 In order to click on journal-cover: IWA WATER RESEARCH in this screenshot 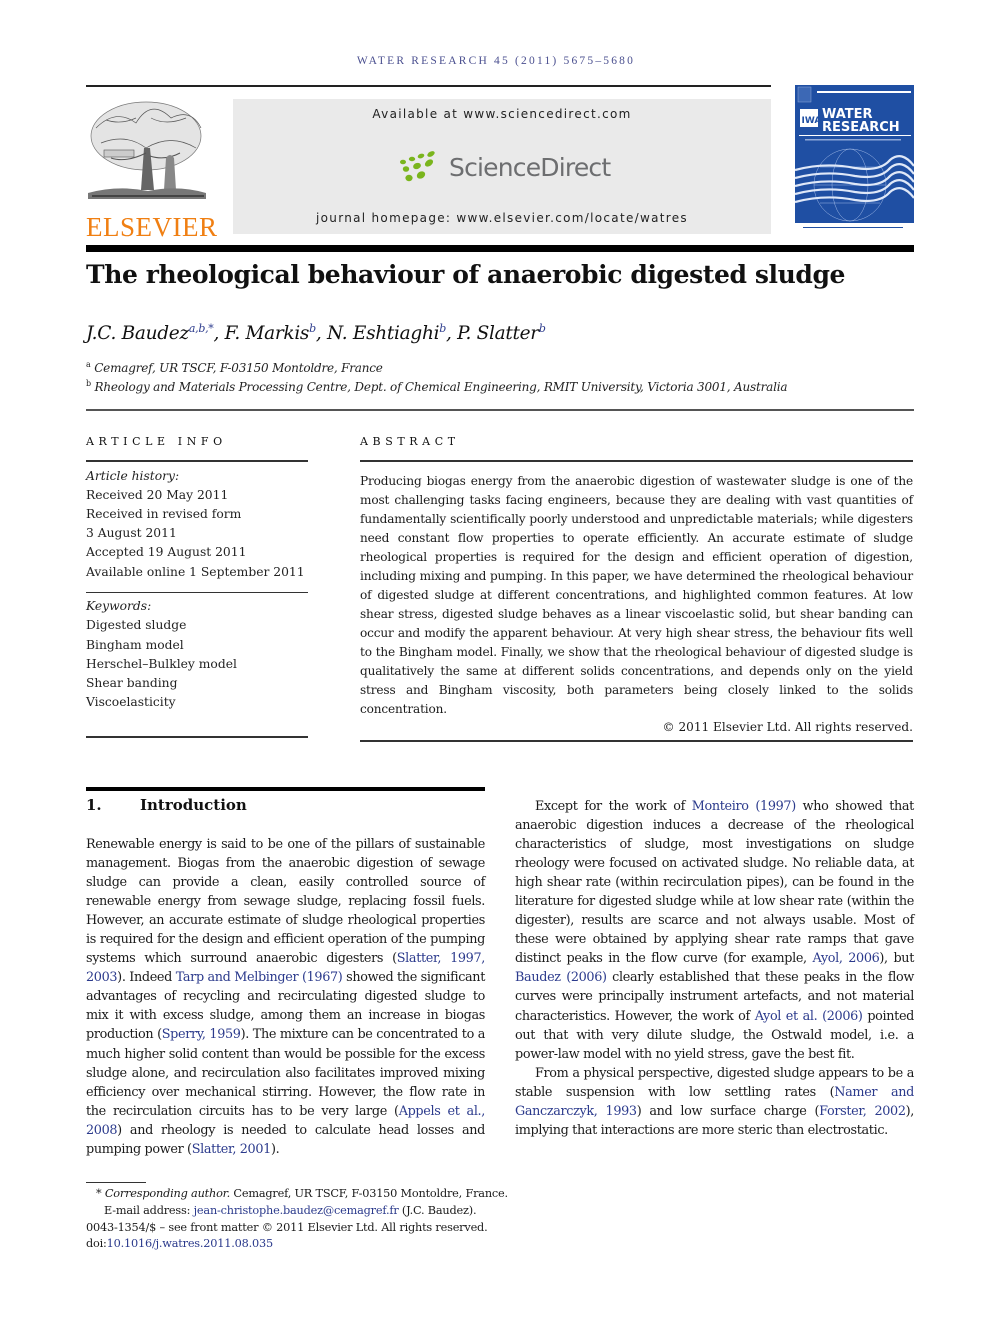, I will do `click(854, 160)`.